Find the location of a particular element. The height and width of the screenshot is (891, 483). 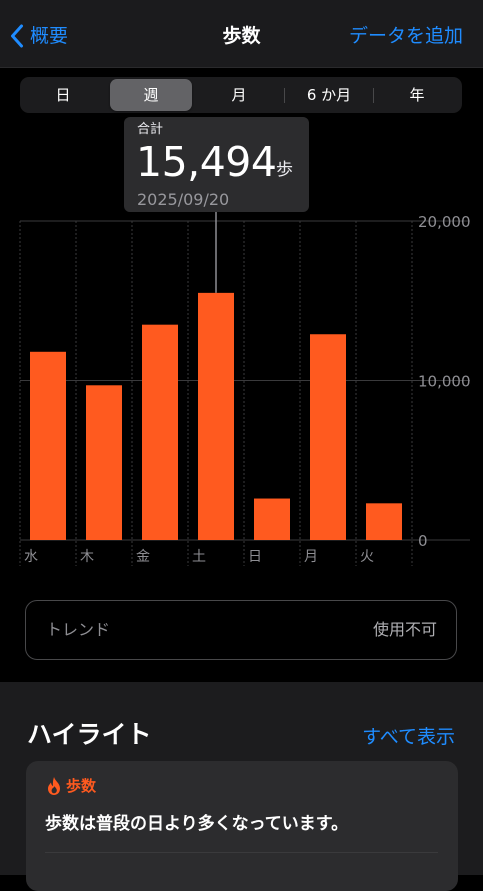

tooltip-unit: 歩 is located at coordinates (284, 170).